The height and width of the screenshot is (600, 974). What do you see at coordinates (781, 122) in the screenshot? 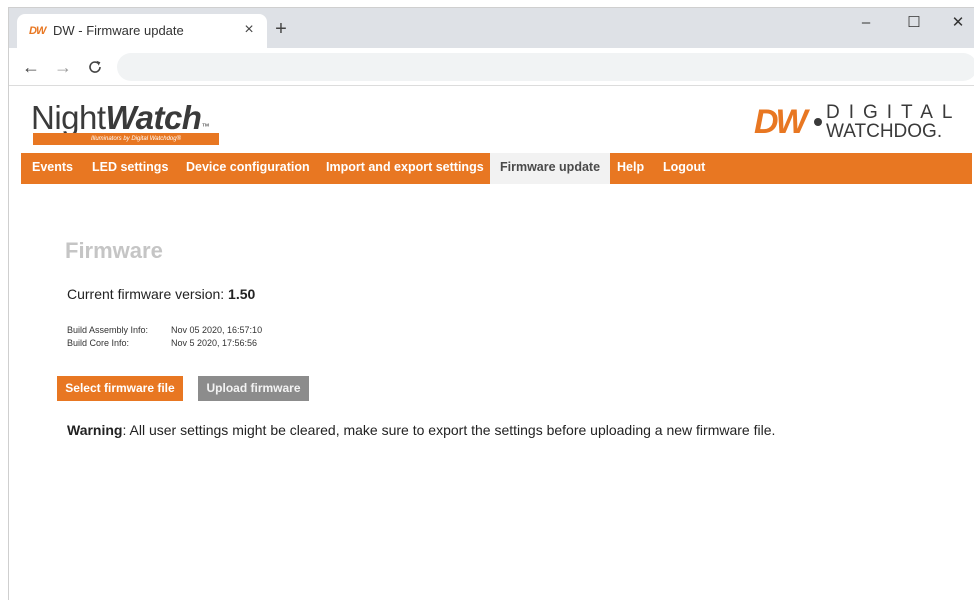
I see `dw-mark: DW` at bounding box center [781, 122].